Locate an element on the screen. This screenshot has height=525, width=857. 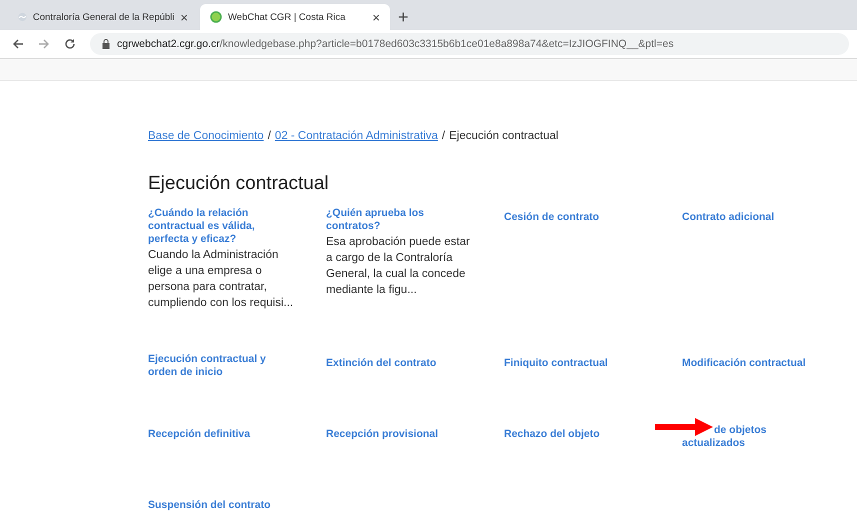
browser-tab: Contraloría General de la Repúbli × is located at coordinates (103, 17).